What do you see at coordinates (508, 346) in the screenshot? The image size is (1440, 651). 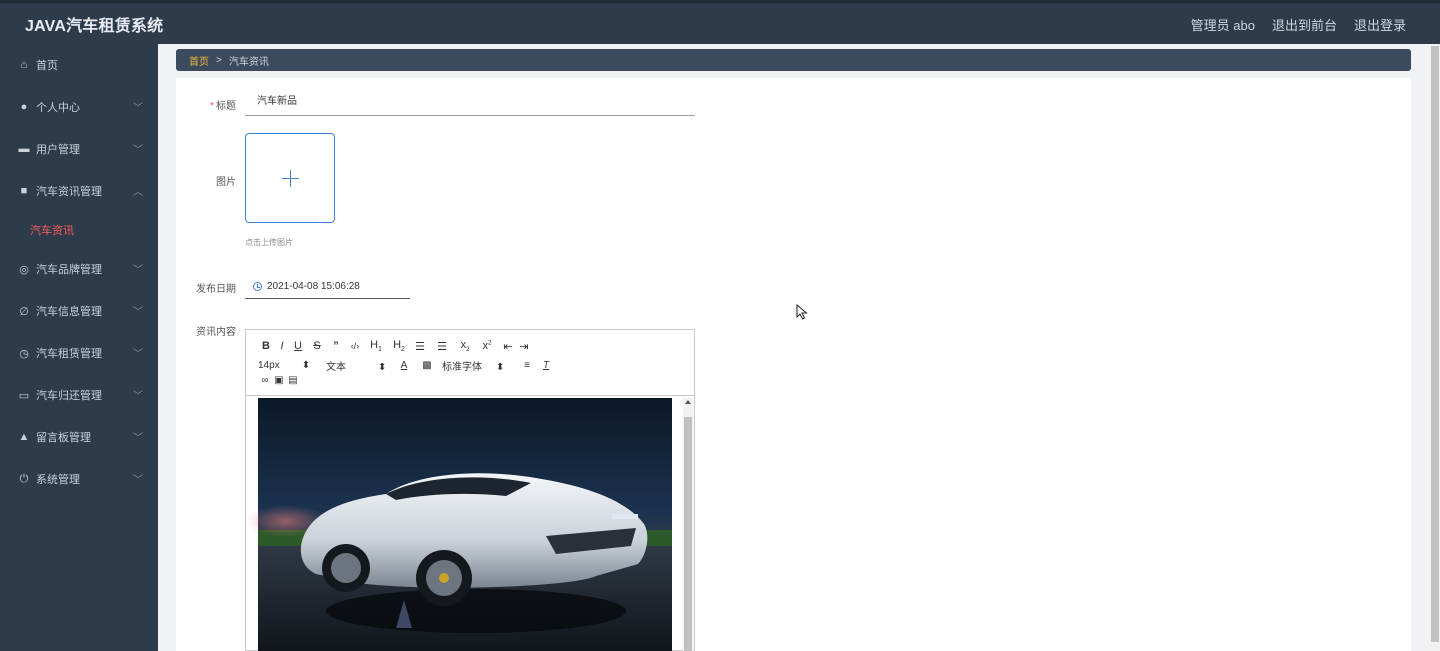 I see `outdent-button: ⇤` at bounding box center [508, 346].